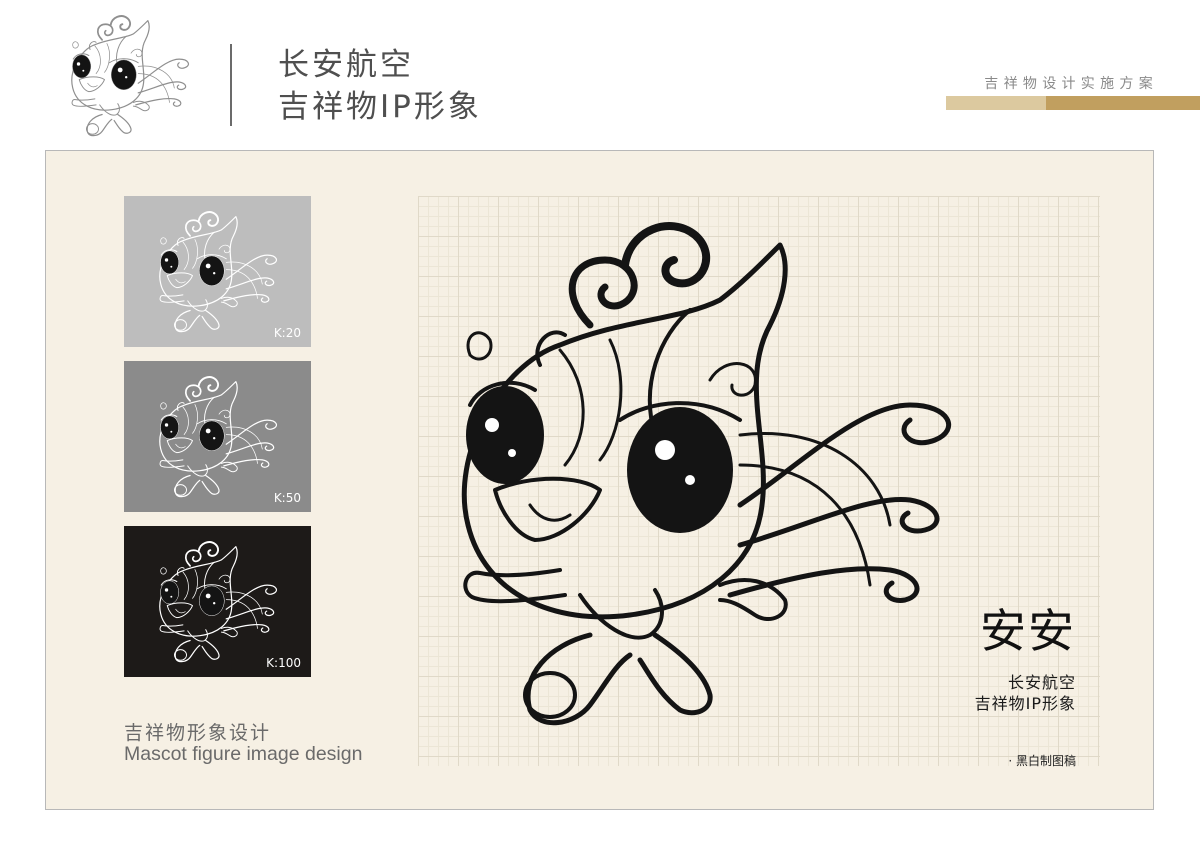 The width and height of the screenshot is (1200, 849). What do you see at coordinates (1028, 631) in the screenshot?
I see `mascot-name: 安安` at bounding box center [1028, 631].